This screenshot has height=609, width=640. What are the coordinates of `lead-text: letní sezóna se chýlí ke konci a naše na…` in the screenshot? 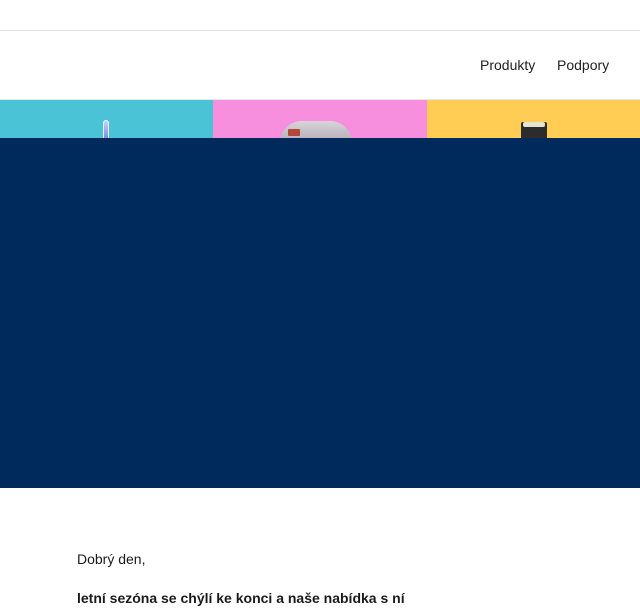 It's located at (241, 598).